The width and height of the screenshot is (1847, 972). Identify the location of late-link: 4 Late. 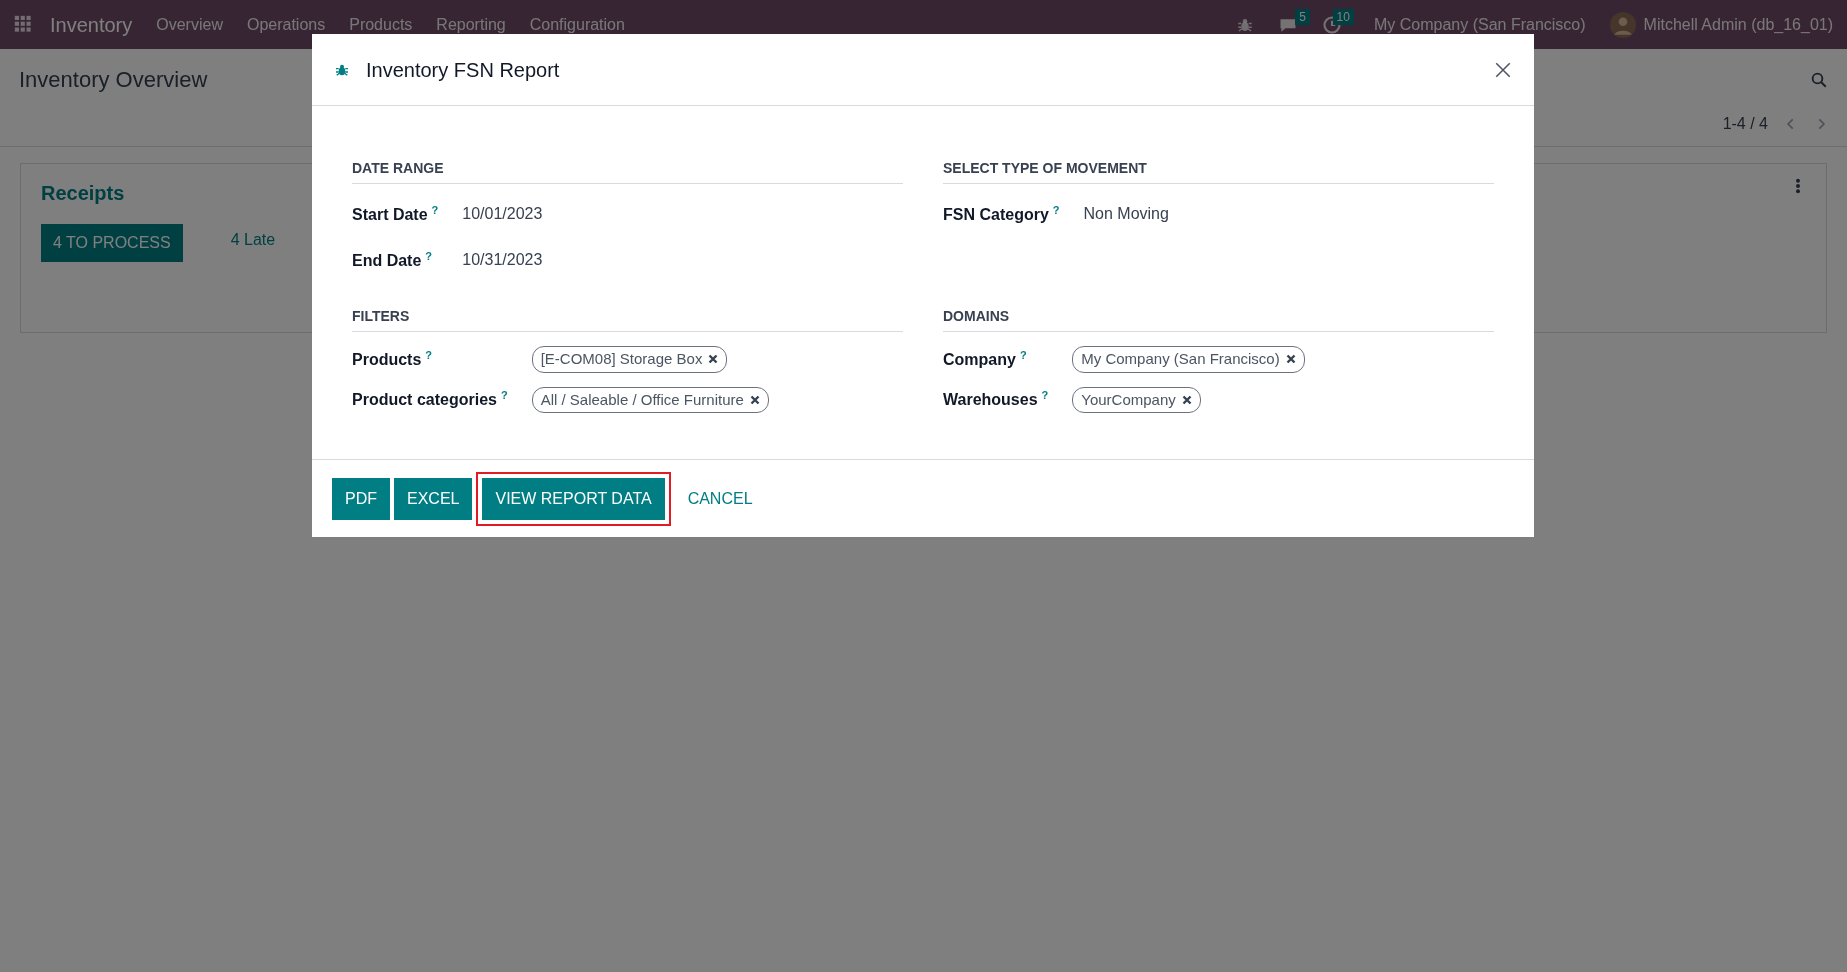
(253, 240).